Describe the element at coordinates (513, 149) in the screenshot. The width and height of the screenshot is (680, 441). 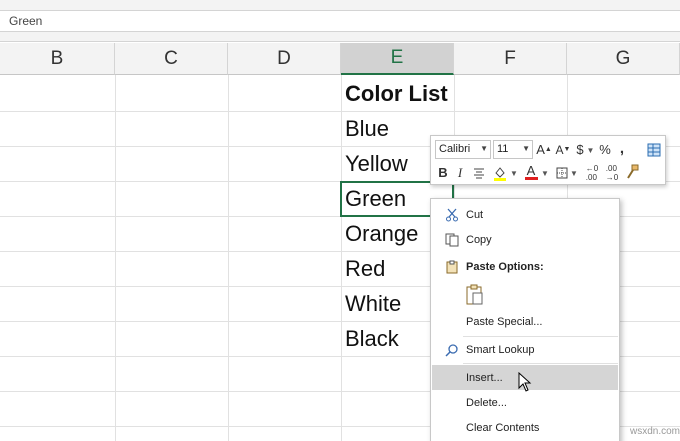
I see `font-size-dropdown: 11 ▼` at that location.